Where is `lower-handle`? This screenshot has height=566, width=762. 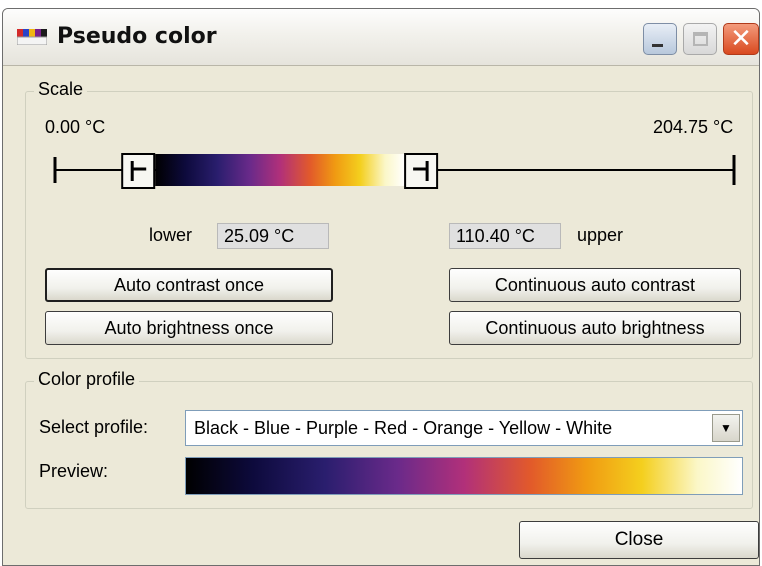
lower-handle is located at coordinates (138, 171).